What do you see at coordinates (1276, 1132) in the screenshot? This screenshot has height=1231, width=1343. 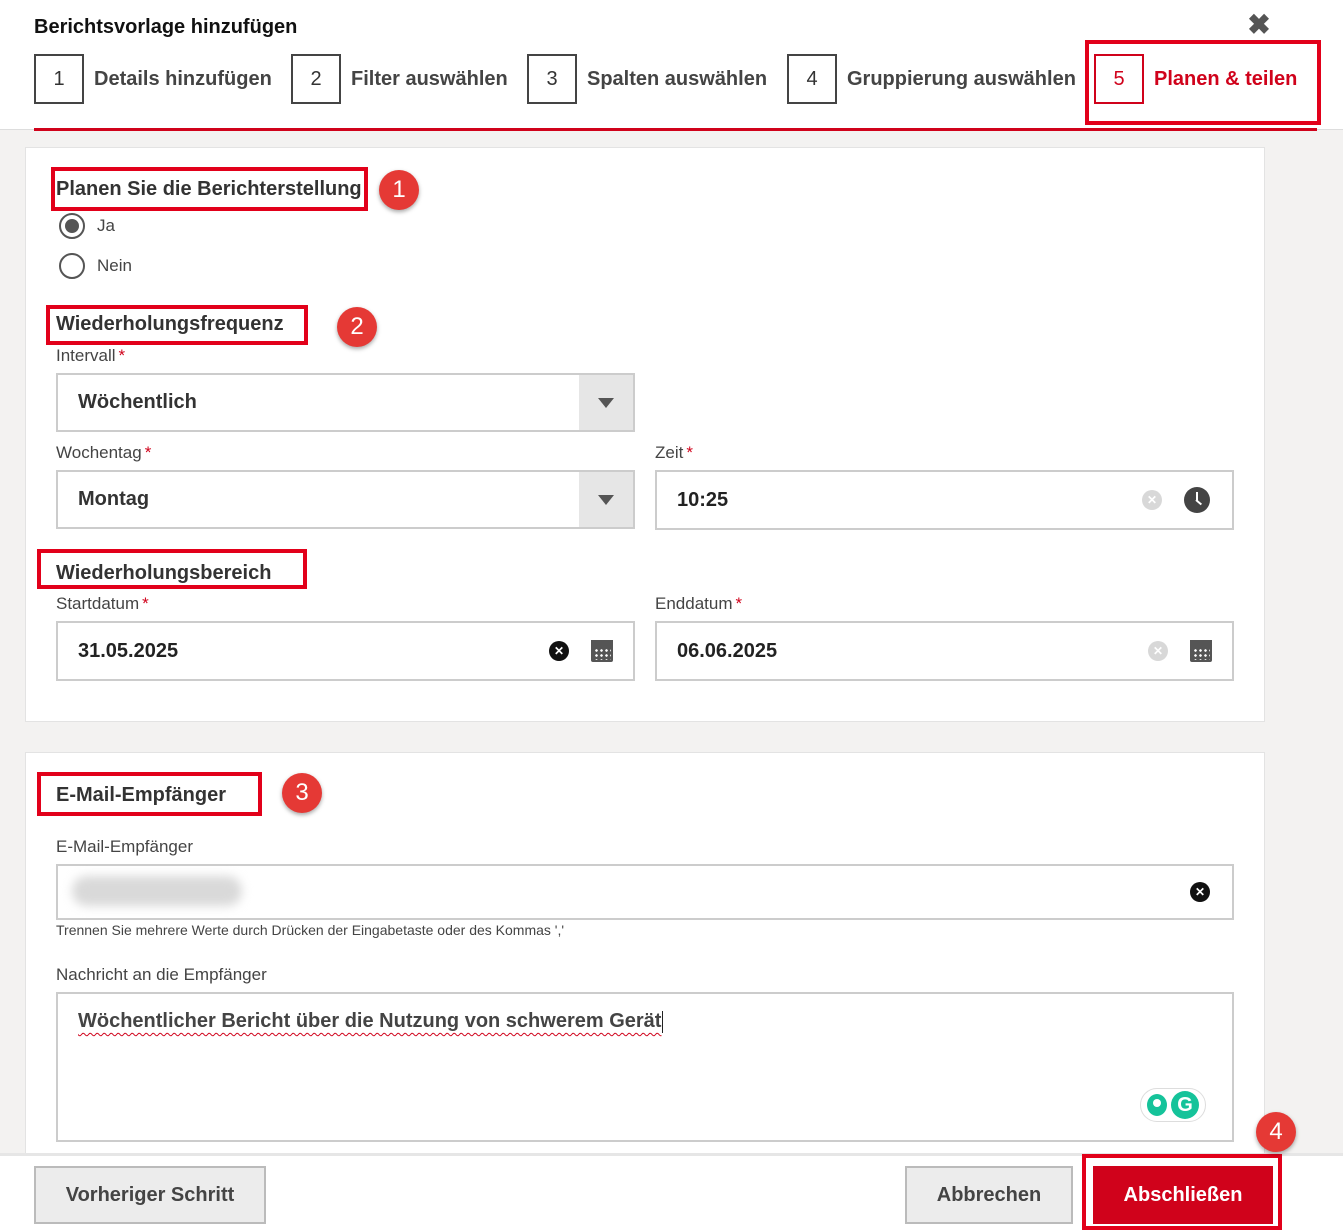 I see `annotation-badge-4: 4` at bounding box center [1276, 1132].